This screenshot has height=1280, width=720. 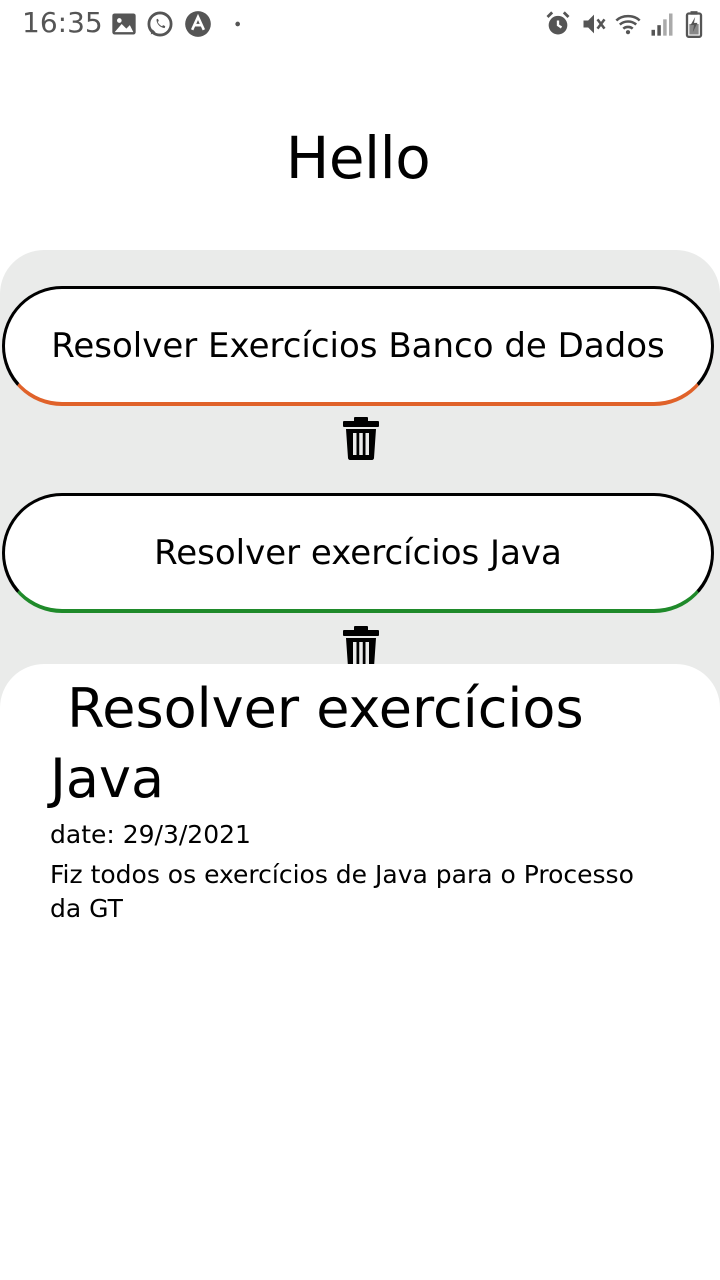 I want to click on alarm-icon, so click(x=558, y=23).